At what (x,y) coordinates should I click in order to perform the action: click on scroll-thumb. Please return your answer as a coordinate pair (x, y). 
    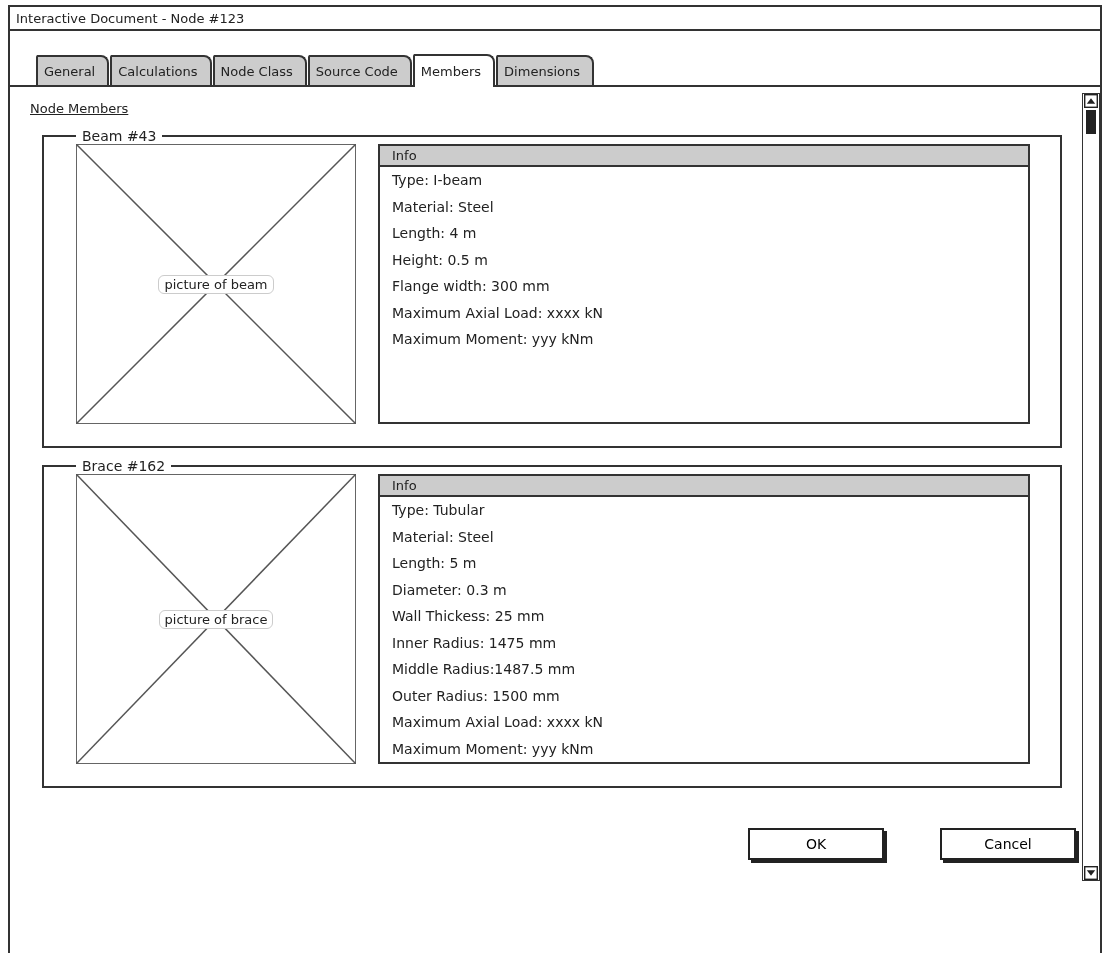
    Looking at the image, I should click on (1091, 122).